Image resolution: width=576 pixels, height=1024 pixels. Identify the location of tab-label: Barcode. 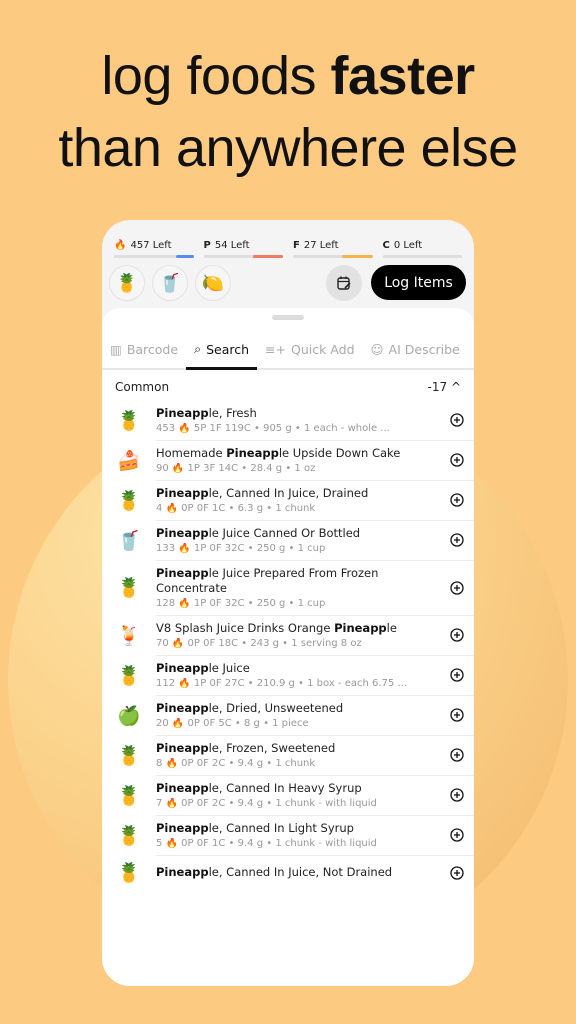
(152, 349).